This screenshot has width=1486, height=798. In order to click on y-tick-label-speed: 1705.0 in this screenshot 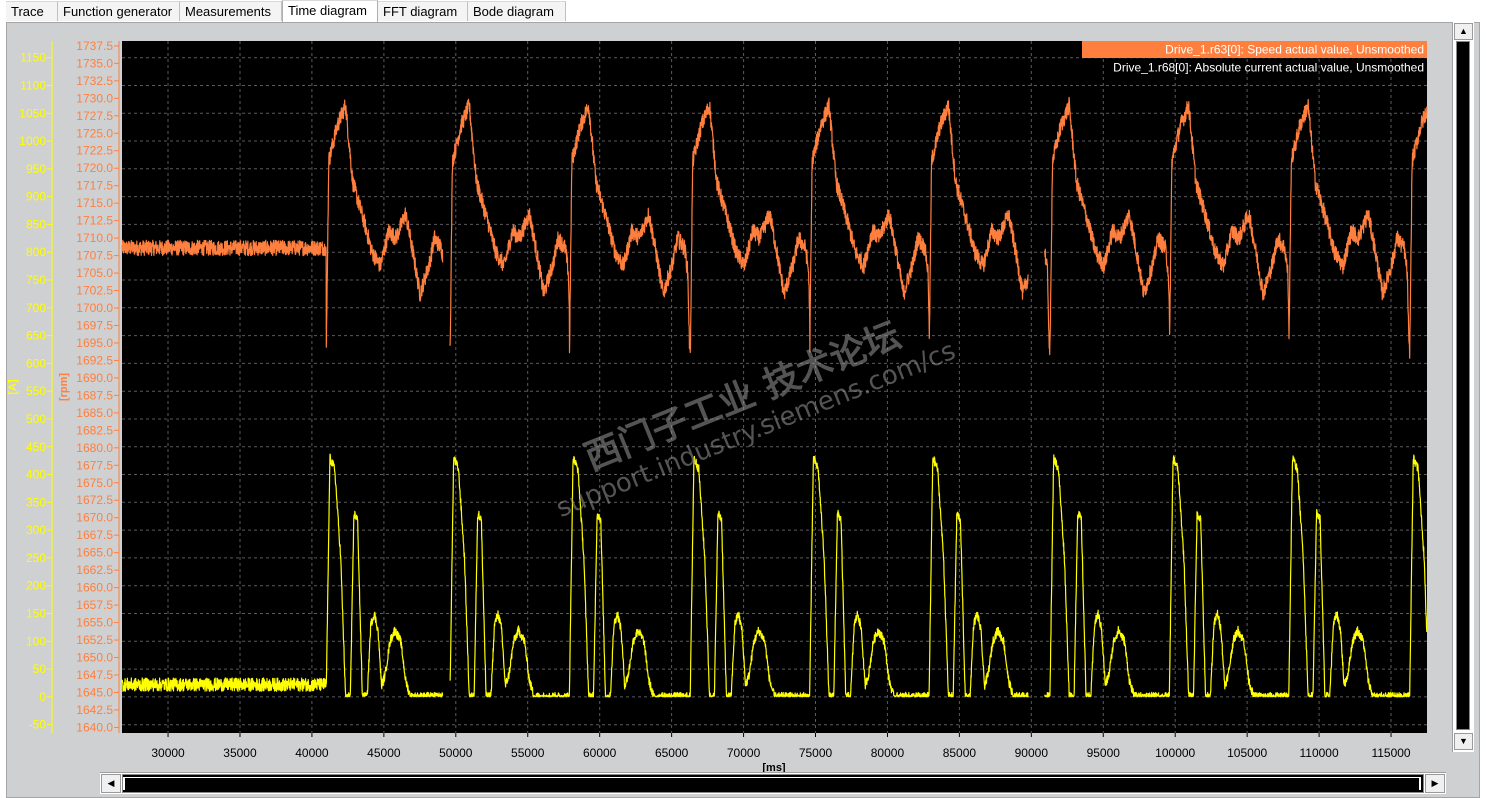, I will do `click(94, 273)`.